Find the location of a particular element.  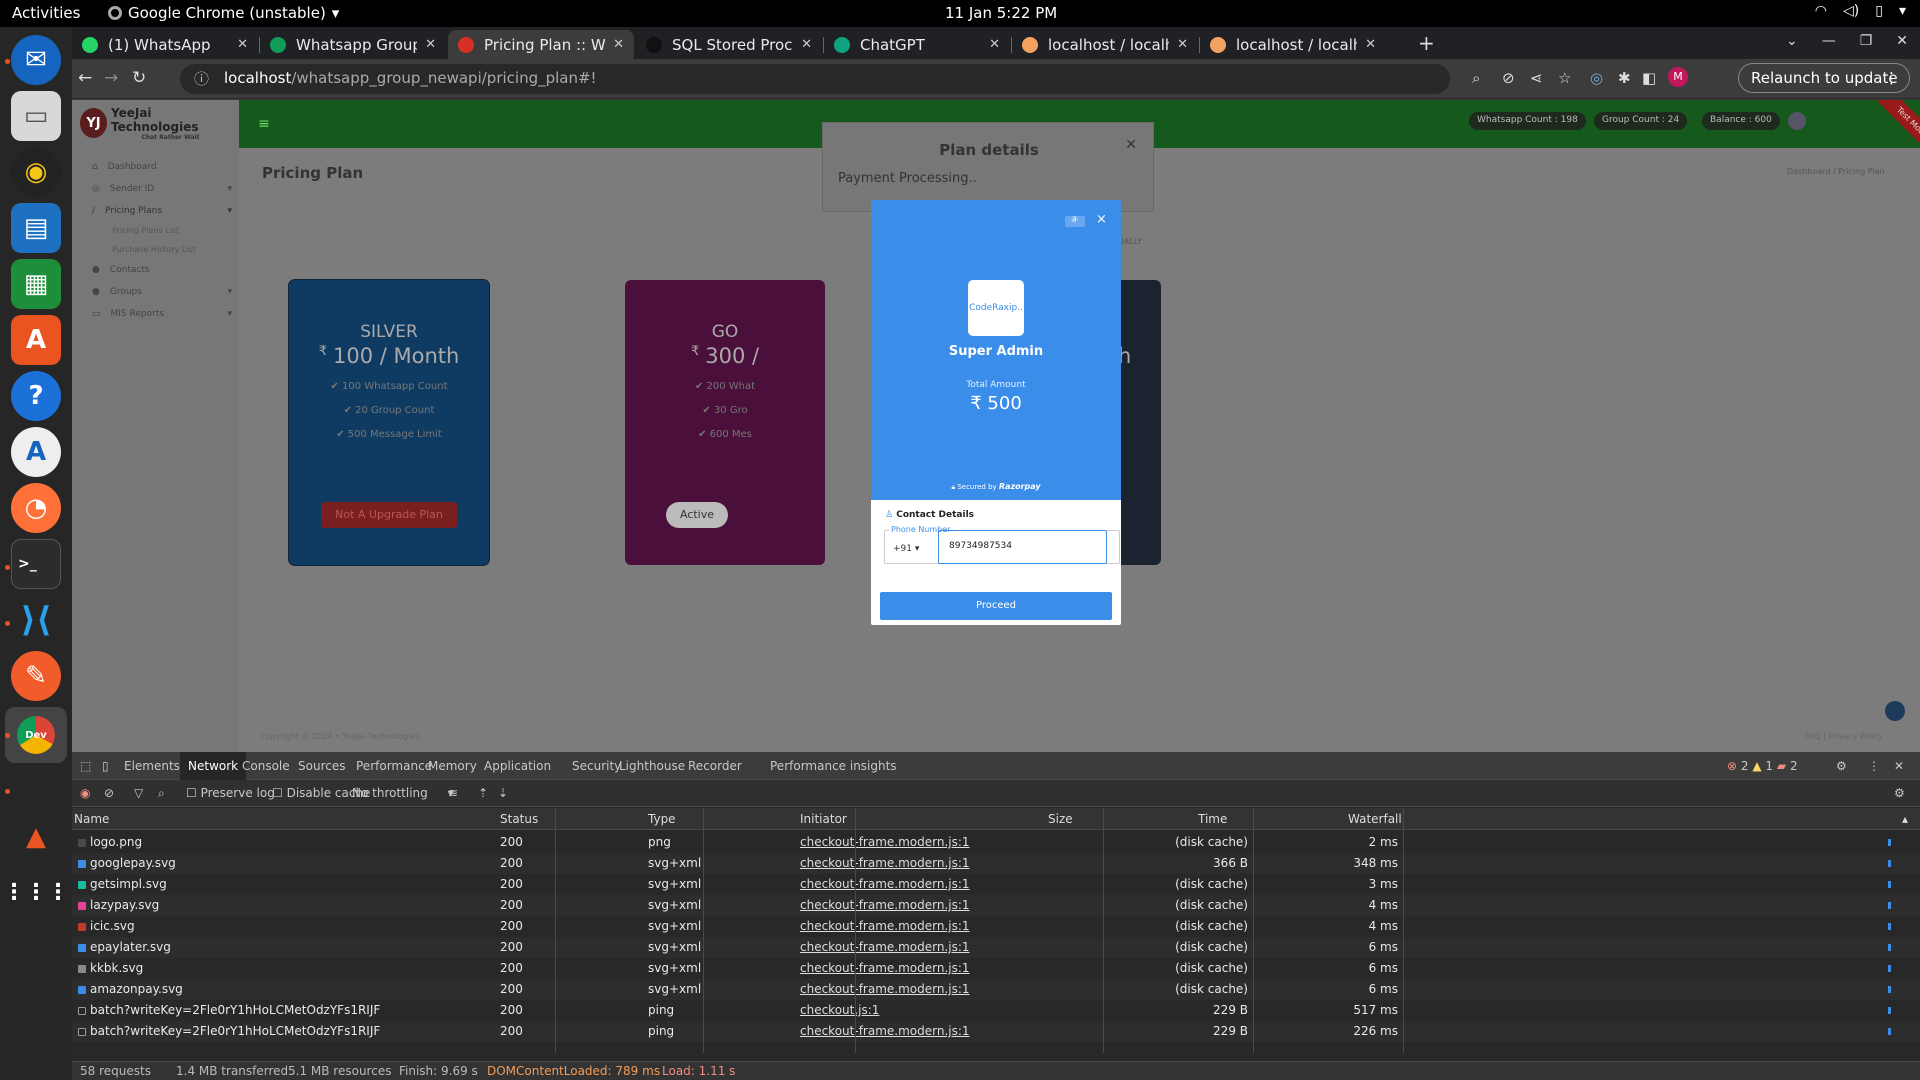

column-header-name: Name is located at coordinates (91, 819).